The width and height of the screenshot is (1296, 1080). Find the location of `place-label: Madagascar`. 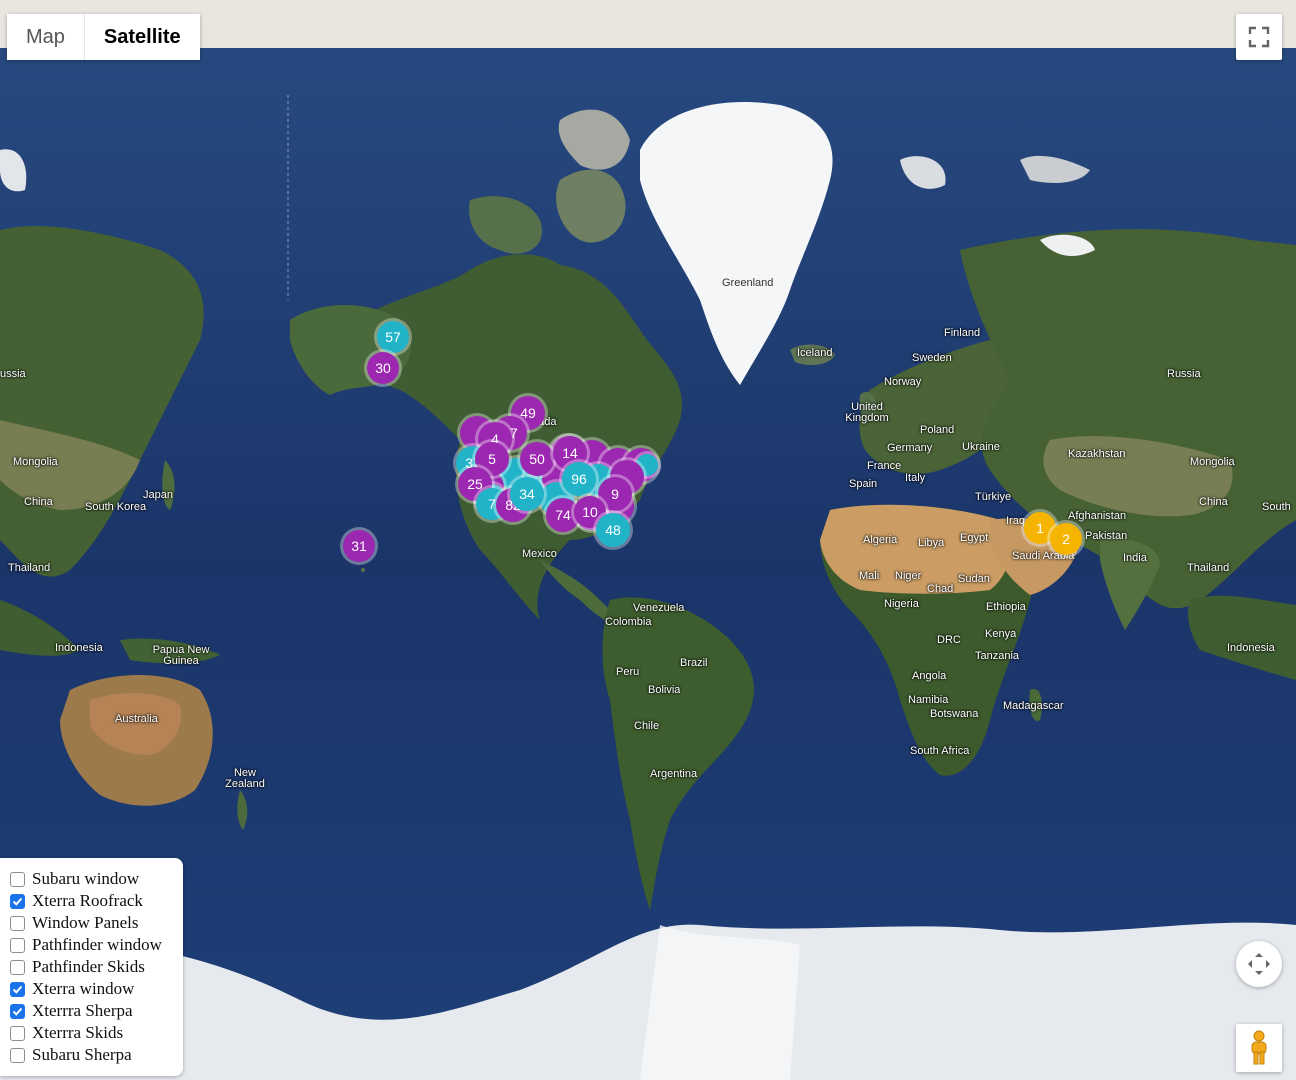

place-label: Madagascar is located at coordinates (1033, 706).